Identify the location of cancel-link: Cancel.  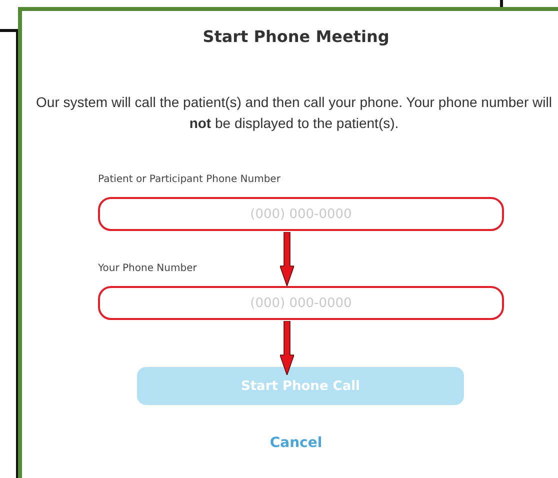
(296, 443).